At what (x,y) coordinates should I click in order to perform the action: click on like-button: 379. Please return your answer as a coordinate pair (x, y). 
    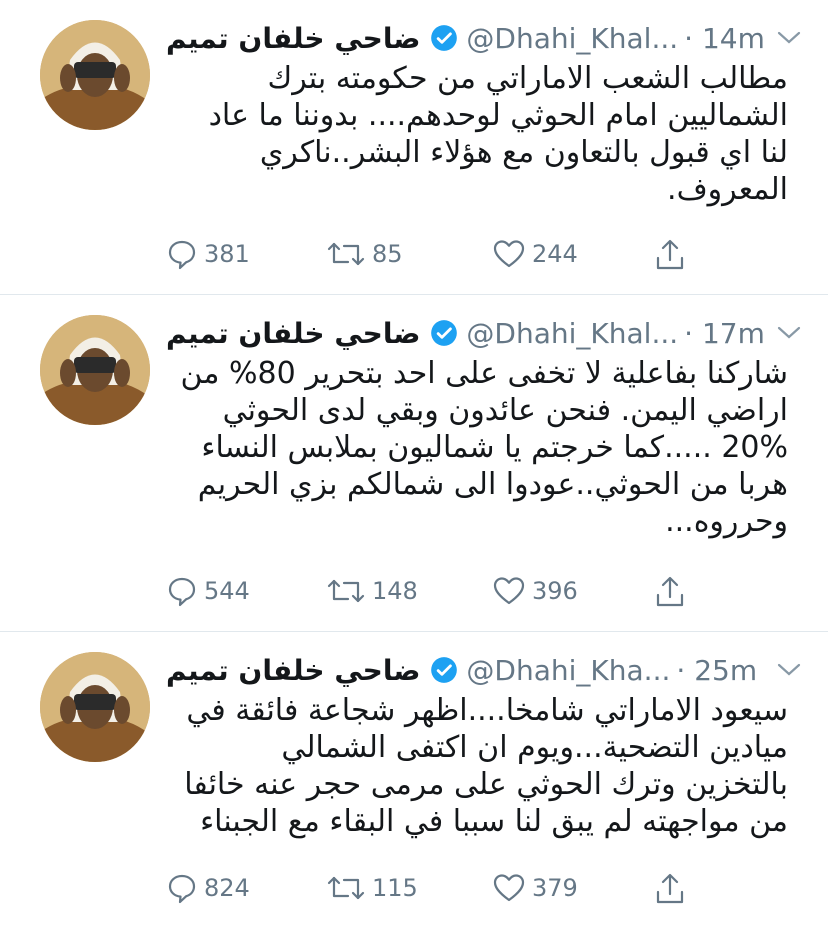
    Looking at the image, I should click on (535, 888).